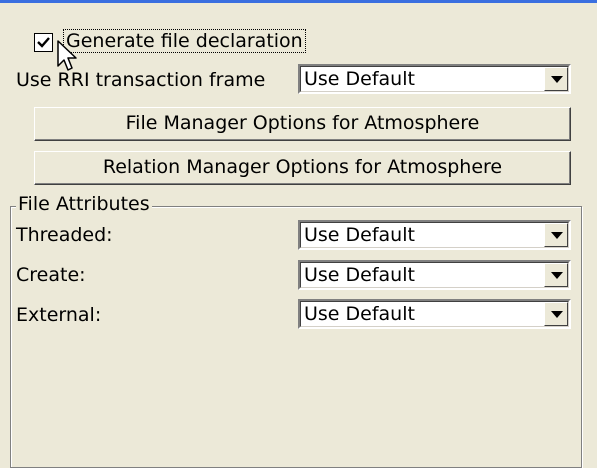 The image size is (597, 468). Describe the element at coordinates (184, 41) in the screenshot. I see `generate-file-declaration-label: Generate file declaration` at that location.